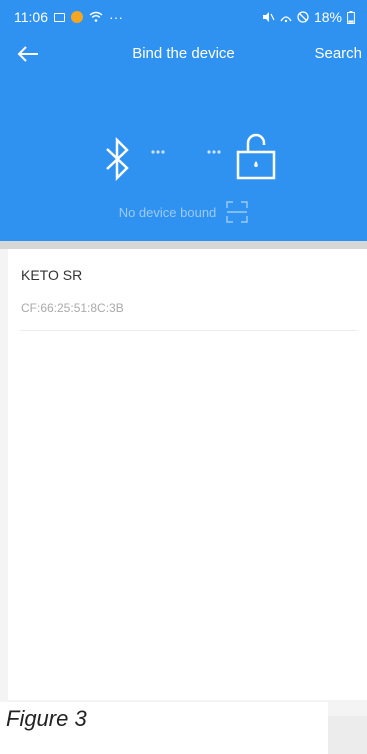 The height and width of the screenshot is (754, 367). What do you see at coordinates (72, 308) in the screenshot?
I see `device-mac-address: CF:66:25:51:8C:3B` at bounding box center [72, 308].